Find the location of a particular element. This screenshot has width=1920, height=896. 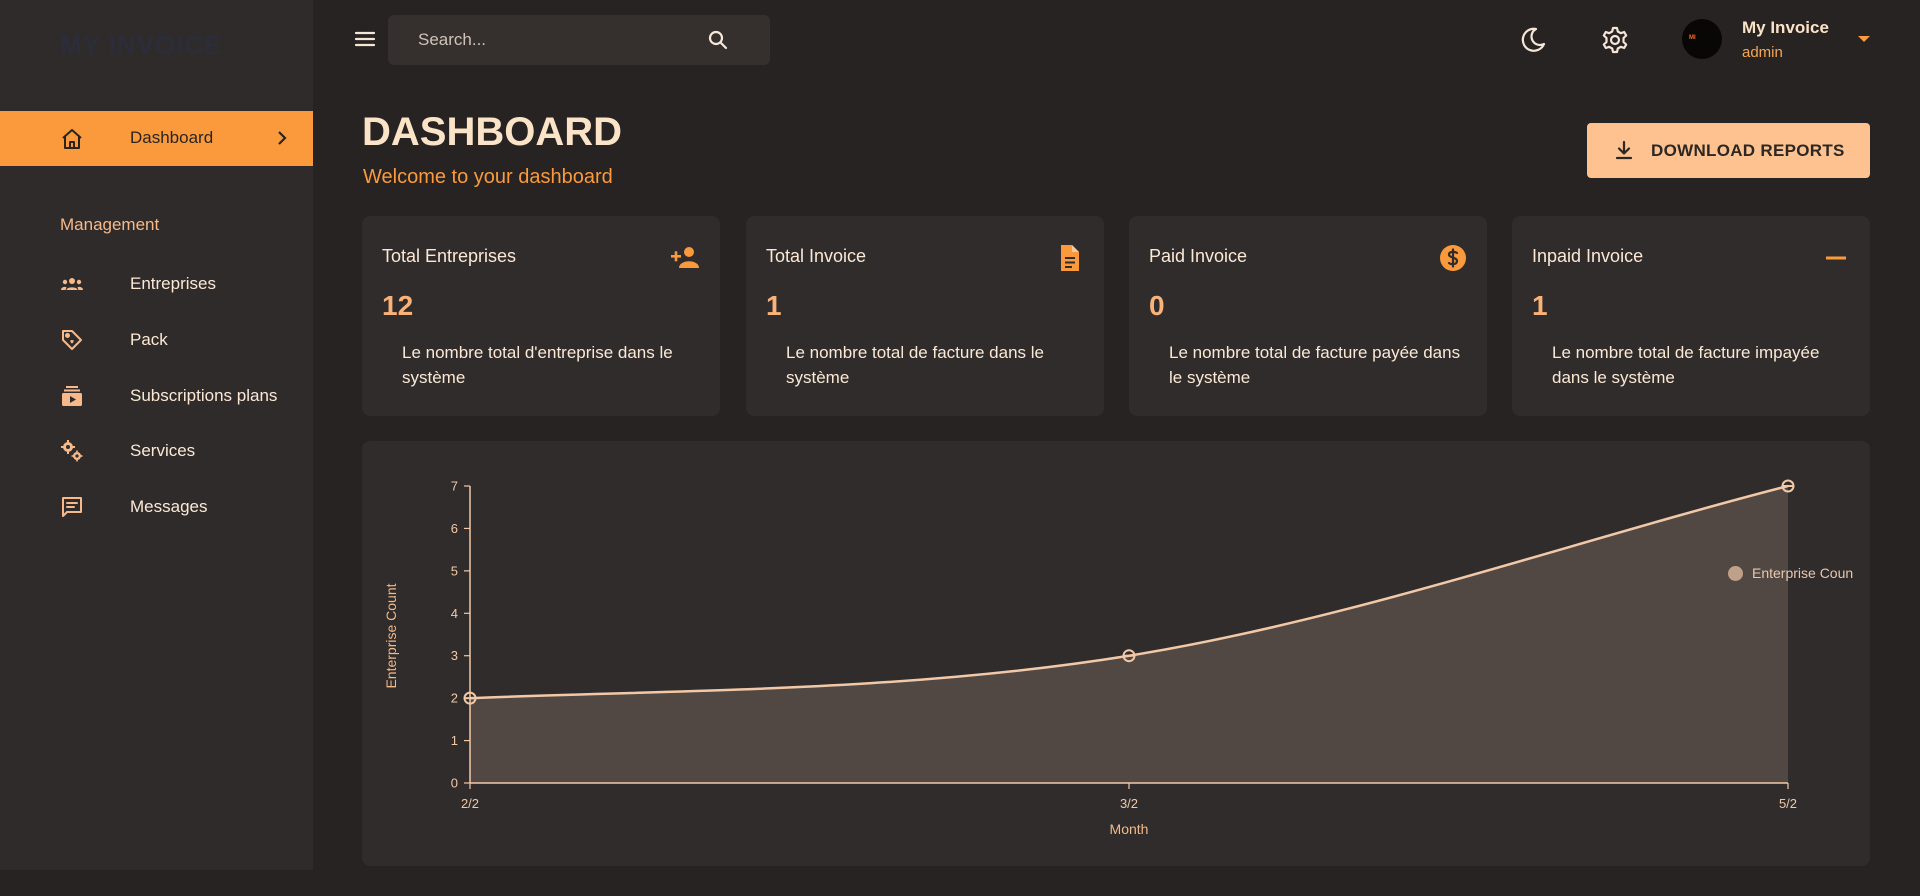

x-tick-label: 2/2 is located at coordinates (470, 803).